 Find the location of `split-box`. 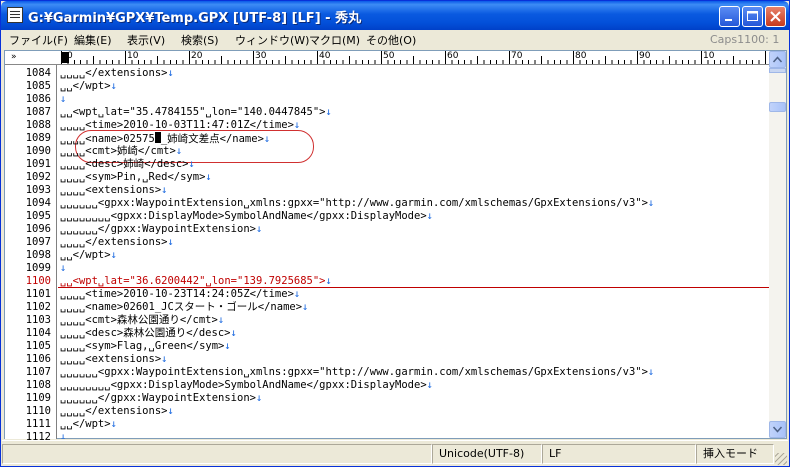

split-box is located at coordinates (777, 70).